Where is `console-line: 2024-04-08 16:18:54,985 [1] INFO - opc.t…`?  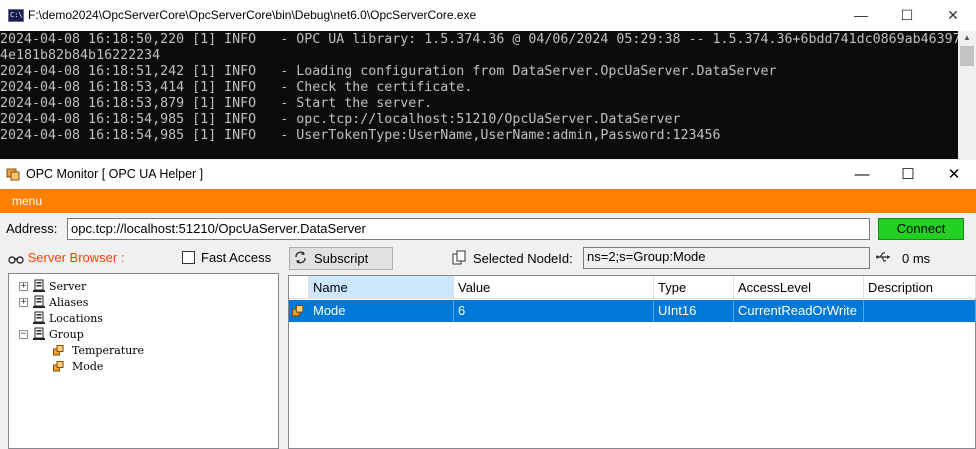
console-line: 2024-04-08 16:18:54,985 [1] INFO - opc.t… is located at coordinates (340, 119).